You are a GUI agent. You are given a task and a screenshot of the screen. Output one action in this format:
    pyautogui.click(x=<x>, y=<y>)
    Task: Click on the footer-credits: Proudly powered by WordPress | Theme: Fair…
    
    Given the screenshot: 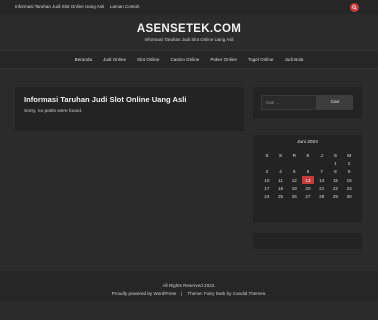 What is the action you would take?
    pyautogui.click(x=189, y=293)
    